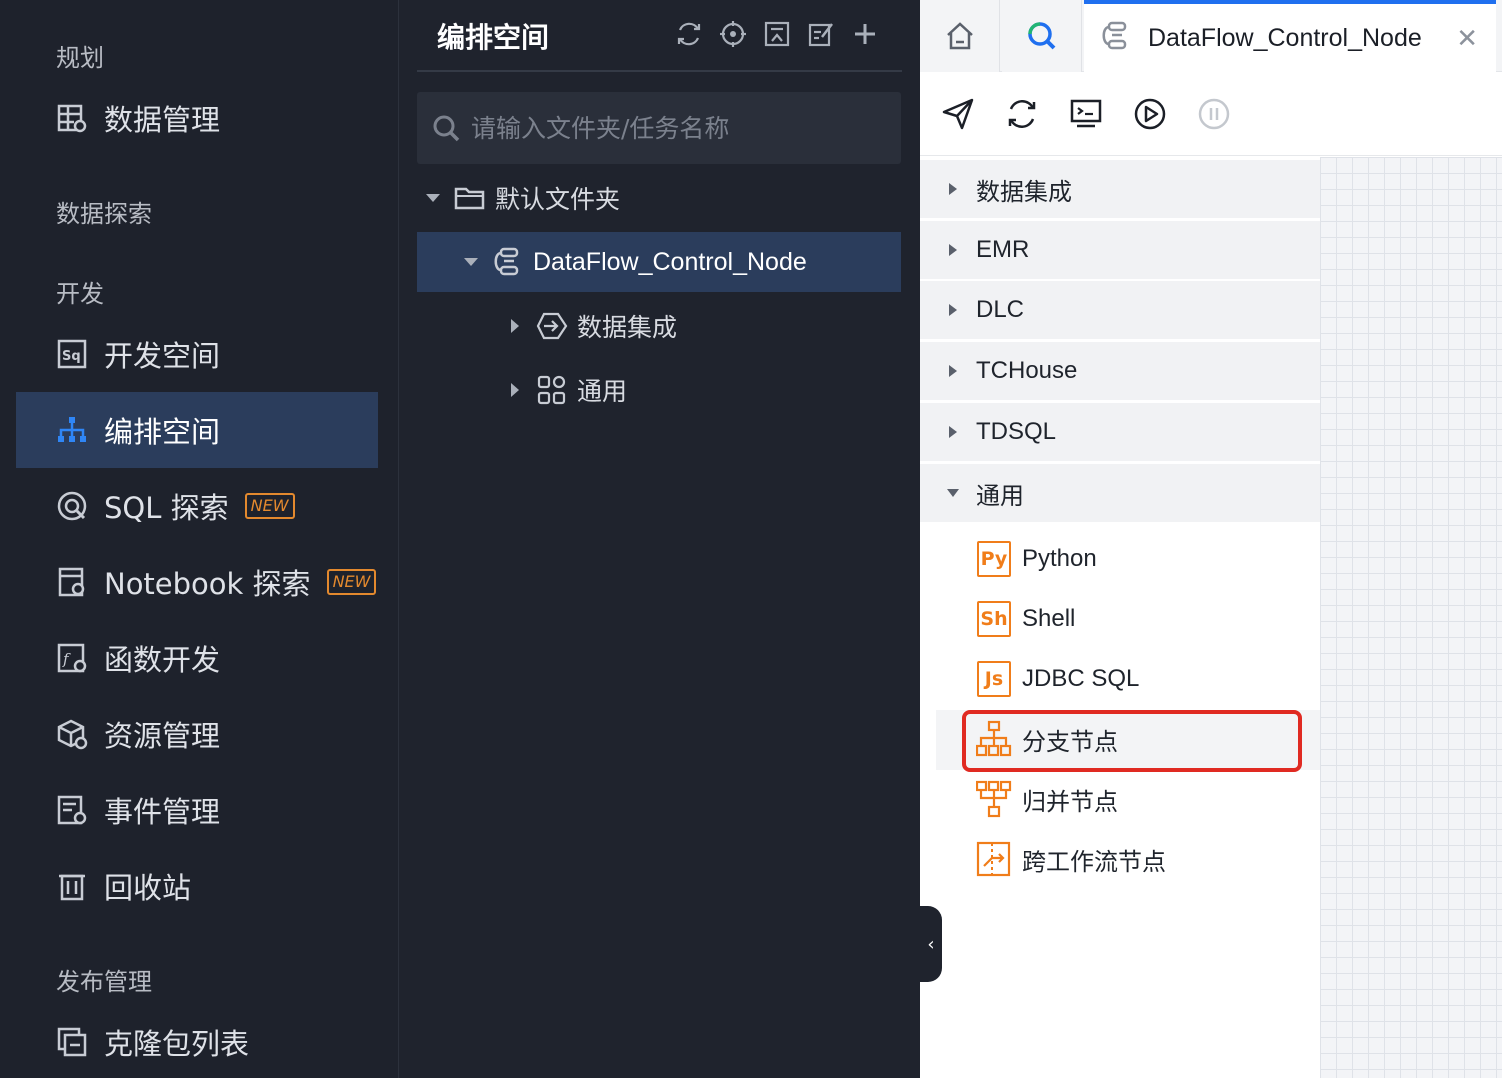  What do you see at coordinates (994, 859) in the screenshot?
I see `cross-workflow-icon` at bounding box center [994, 859].